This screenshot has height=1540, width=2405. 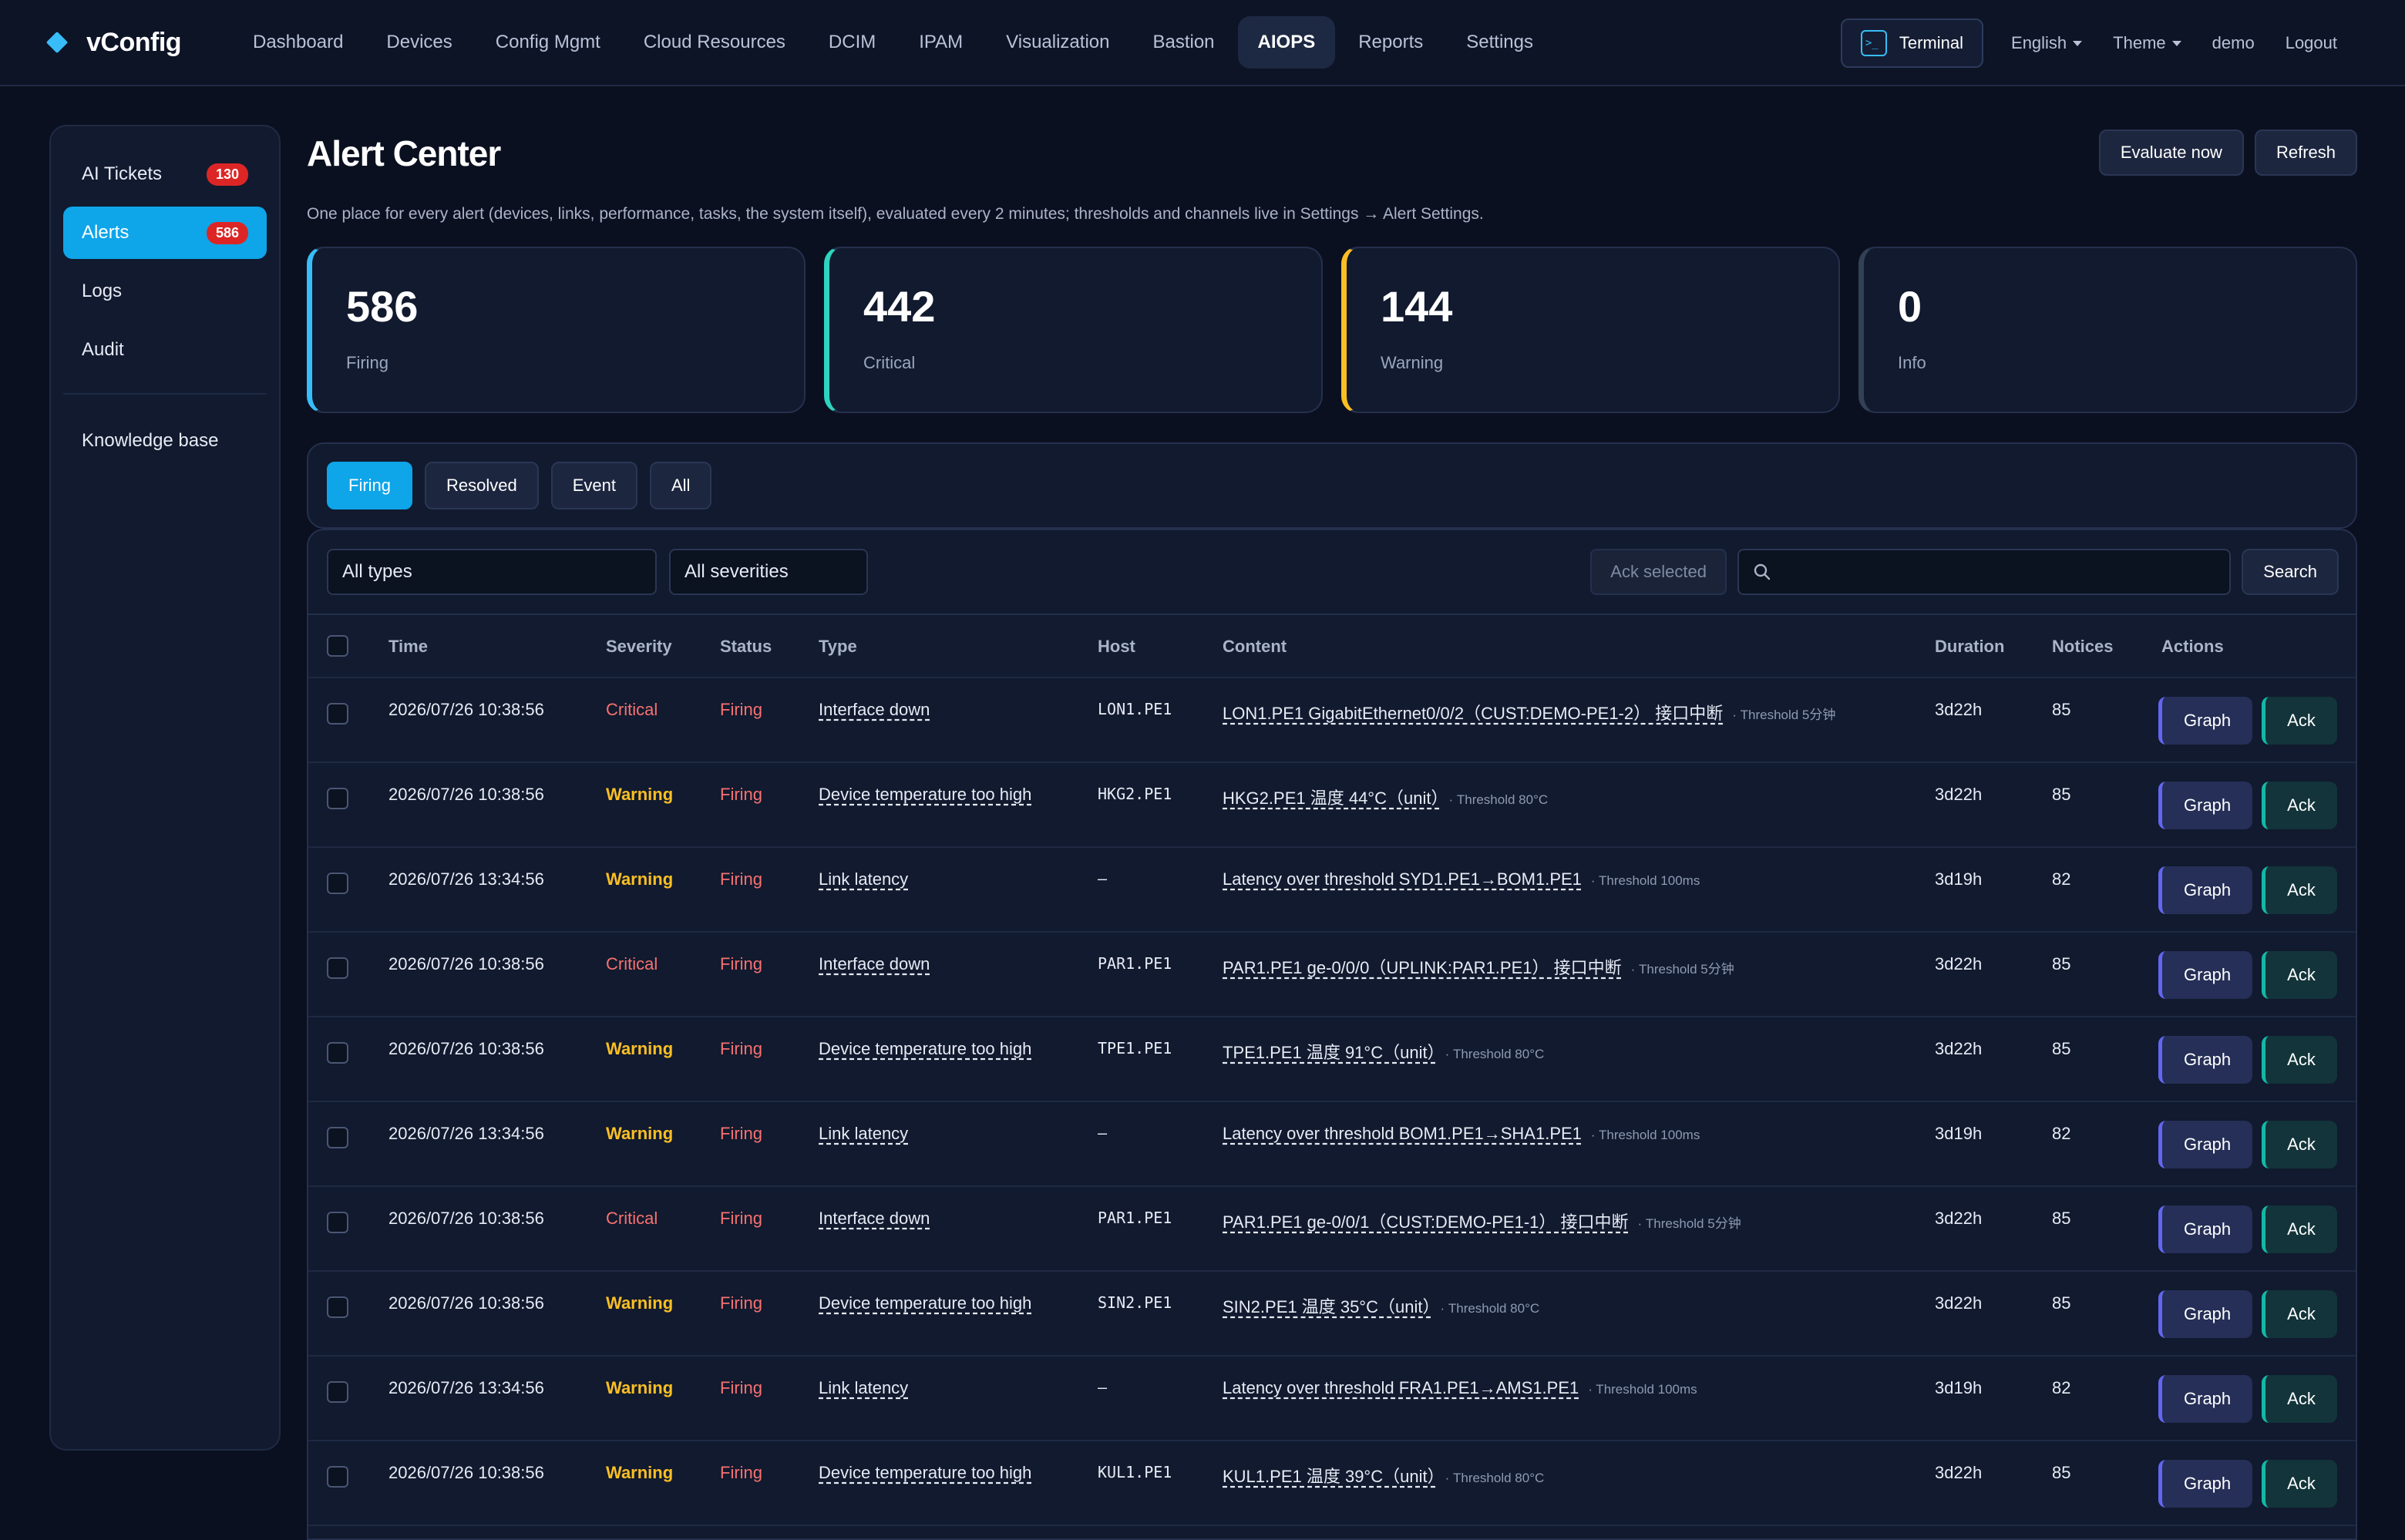 I want to click on row-actions: Graph Ack, so click(x=2248, y=721).